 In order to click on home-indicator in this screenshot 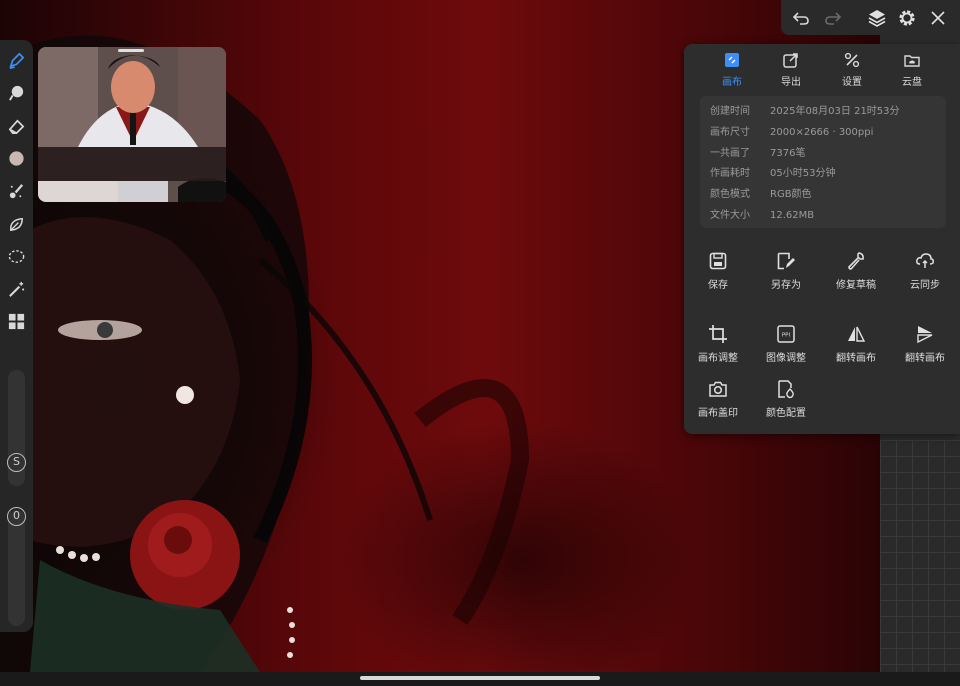, I will do `click(480, 678)`.